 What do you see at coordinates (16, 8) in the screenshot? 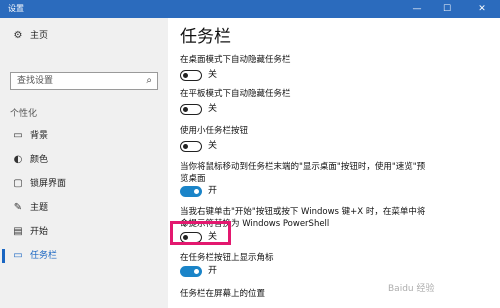
I see `window-title: 设置` at bounding box center [16, 8].